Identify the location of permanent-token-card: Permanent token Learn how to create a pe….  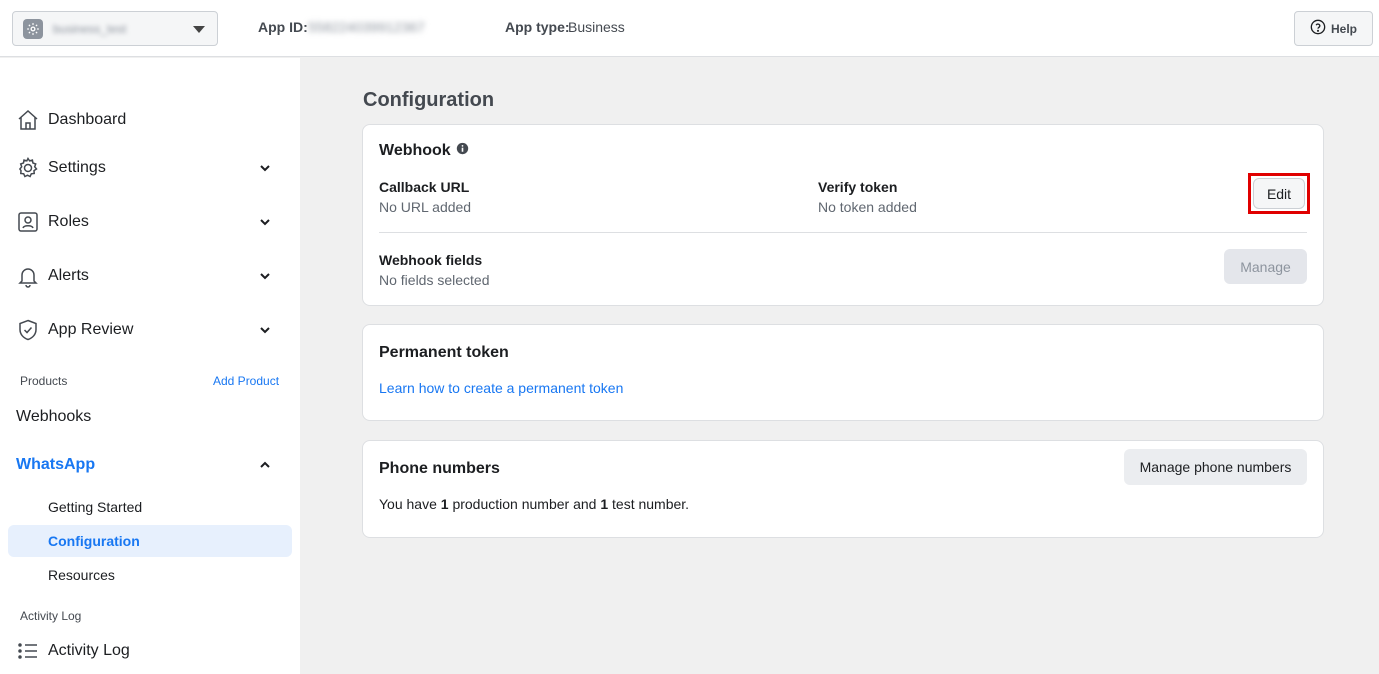
(843, 372).